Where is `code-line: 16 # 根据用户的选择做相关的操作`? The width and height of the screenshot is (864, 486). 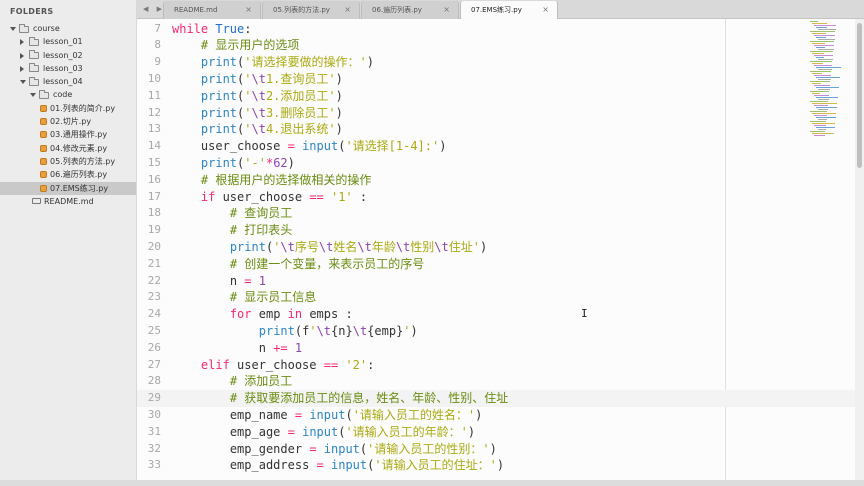 code-line: 16 # 根据用户的选择做相关的操作 is located at coordinates (496, 180).